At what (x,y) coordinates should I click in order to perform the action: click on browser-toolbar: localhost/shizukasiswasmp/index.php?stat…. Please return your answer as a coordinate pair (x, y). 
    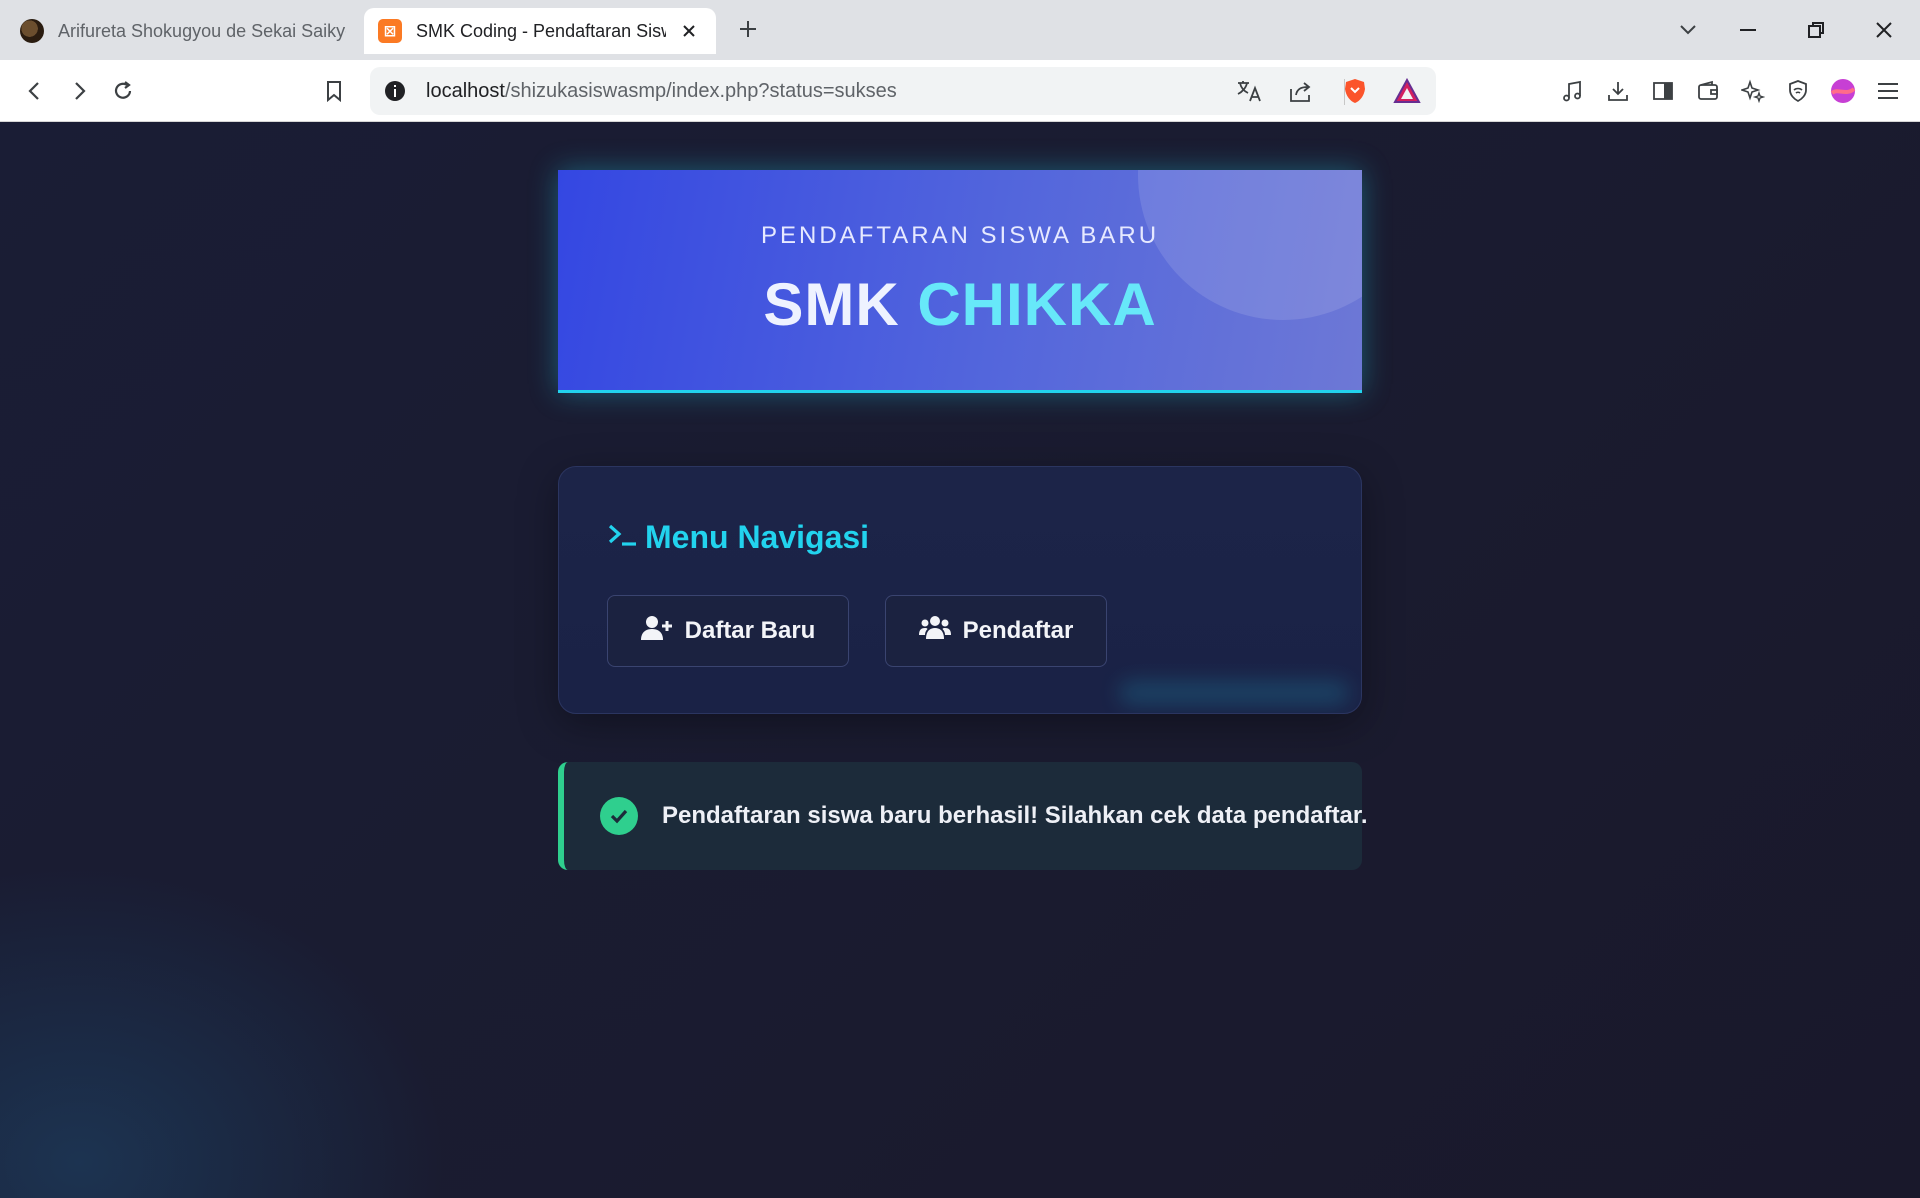
    Looking at the image, I should click on (960, 91).